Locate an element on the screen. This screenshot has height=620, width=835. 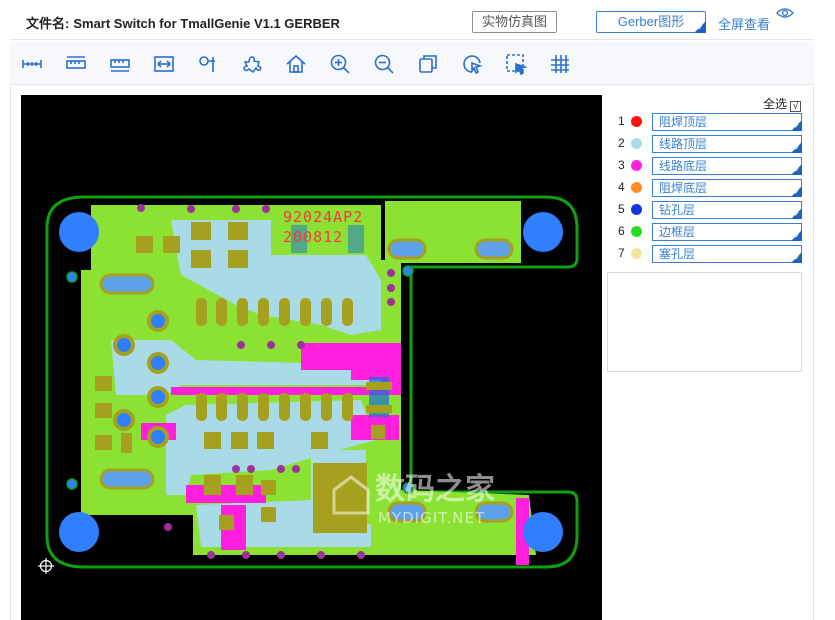
layer-label: 边框层 is located at coordinates (677, 232).